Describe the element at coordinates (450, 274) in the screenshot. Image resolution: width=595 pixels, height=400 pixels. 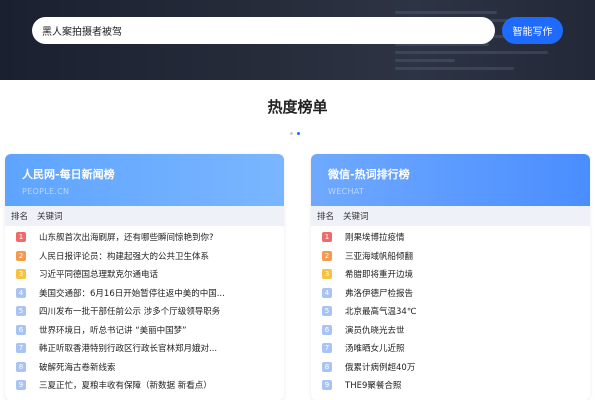
I see `list-item: 3 希腊即将重开边境` at that location.